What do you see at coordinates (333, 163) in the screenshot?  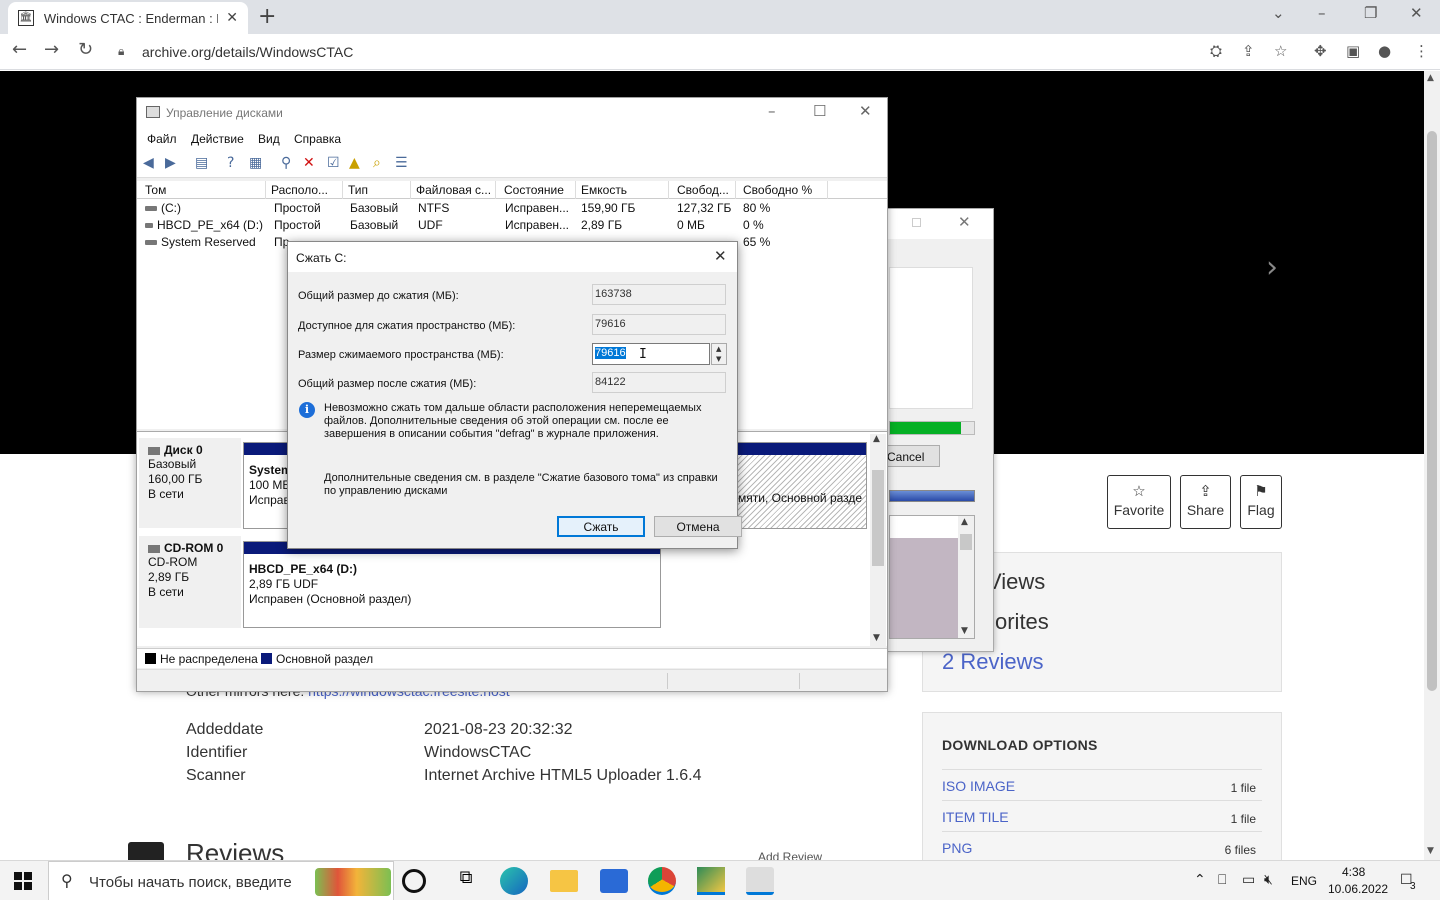 I see `checklist-icon: ☑` at bounding box center [333, 163].